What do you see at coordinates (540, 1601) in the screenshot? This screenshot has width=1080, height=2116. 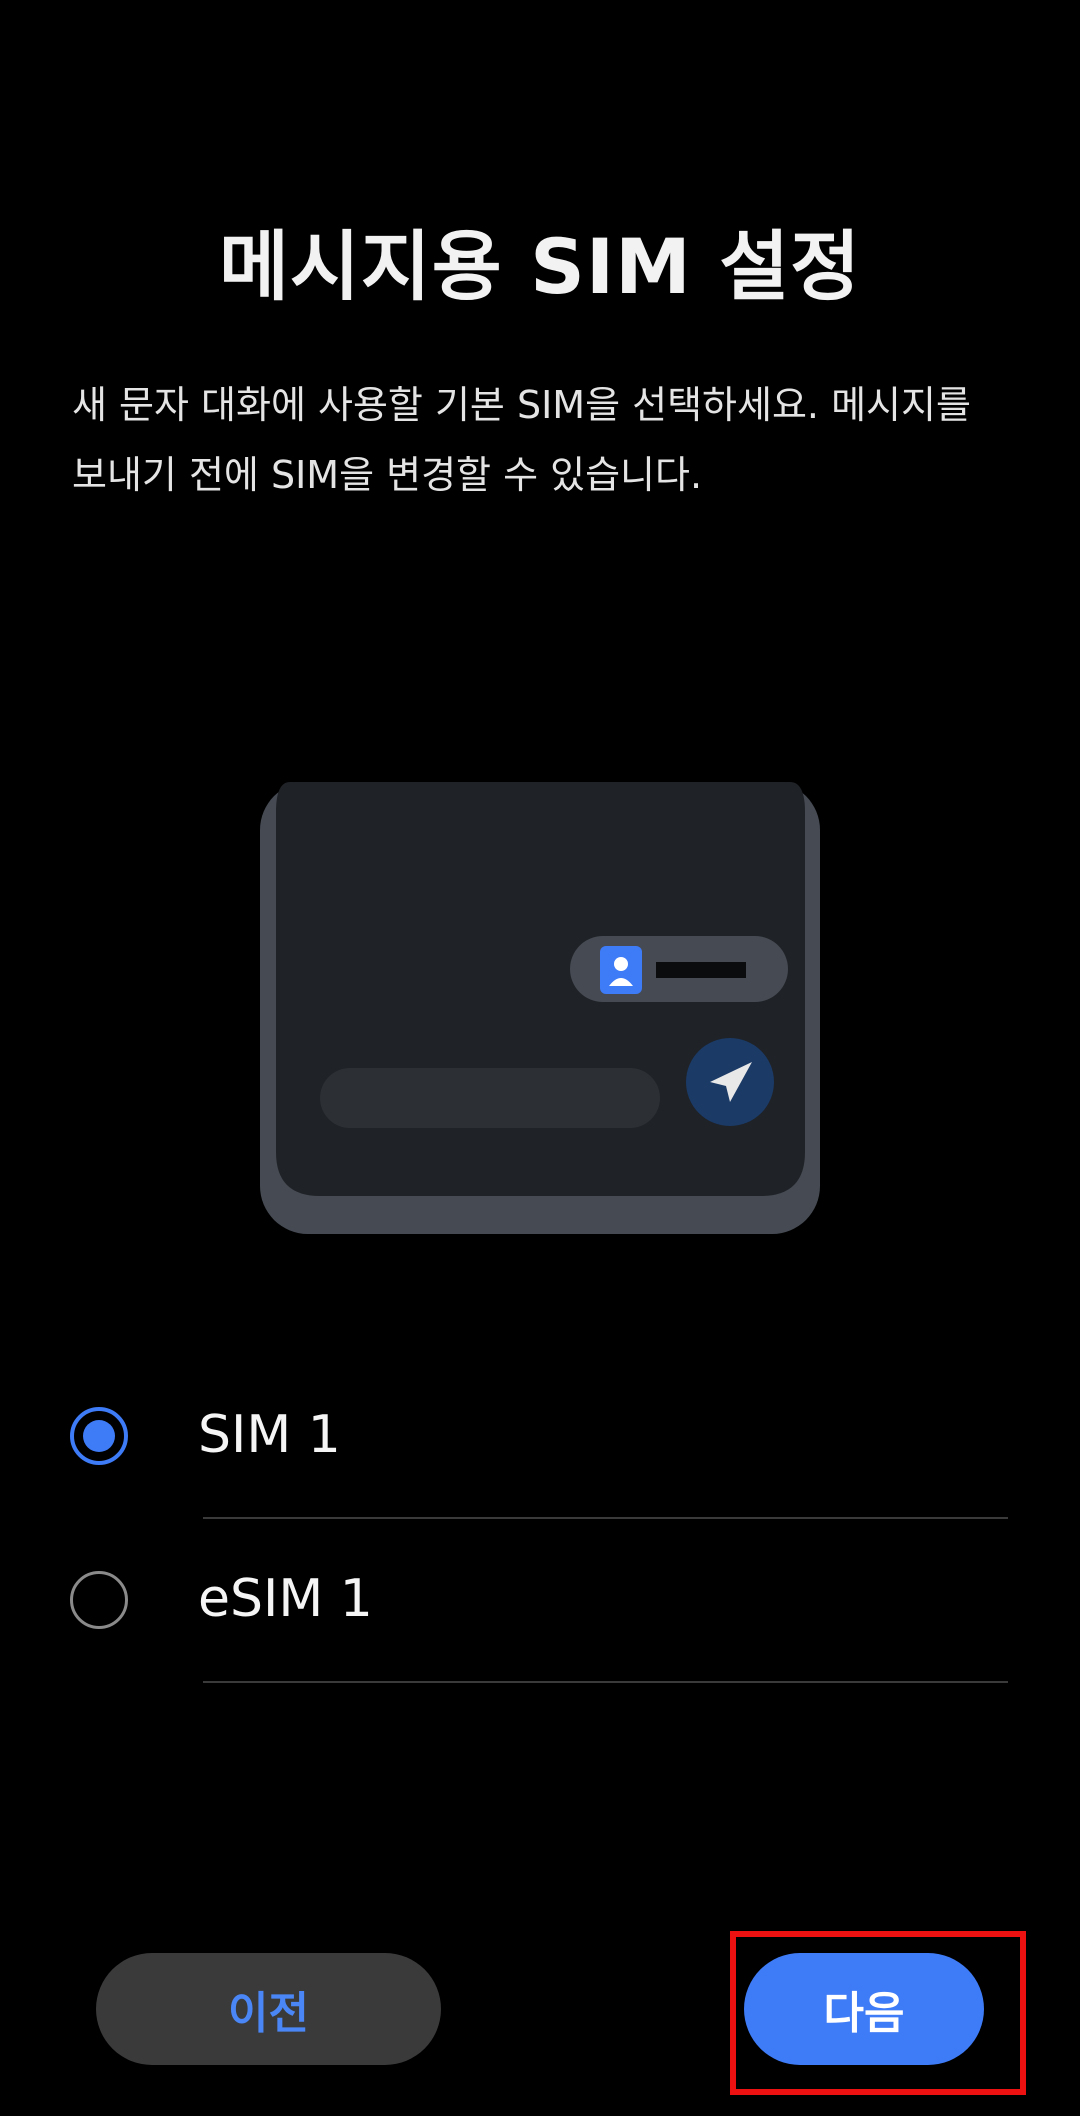 I see `sim-option-esim1: eSIM 1` at bounding box center [540, 1601].